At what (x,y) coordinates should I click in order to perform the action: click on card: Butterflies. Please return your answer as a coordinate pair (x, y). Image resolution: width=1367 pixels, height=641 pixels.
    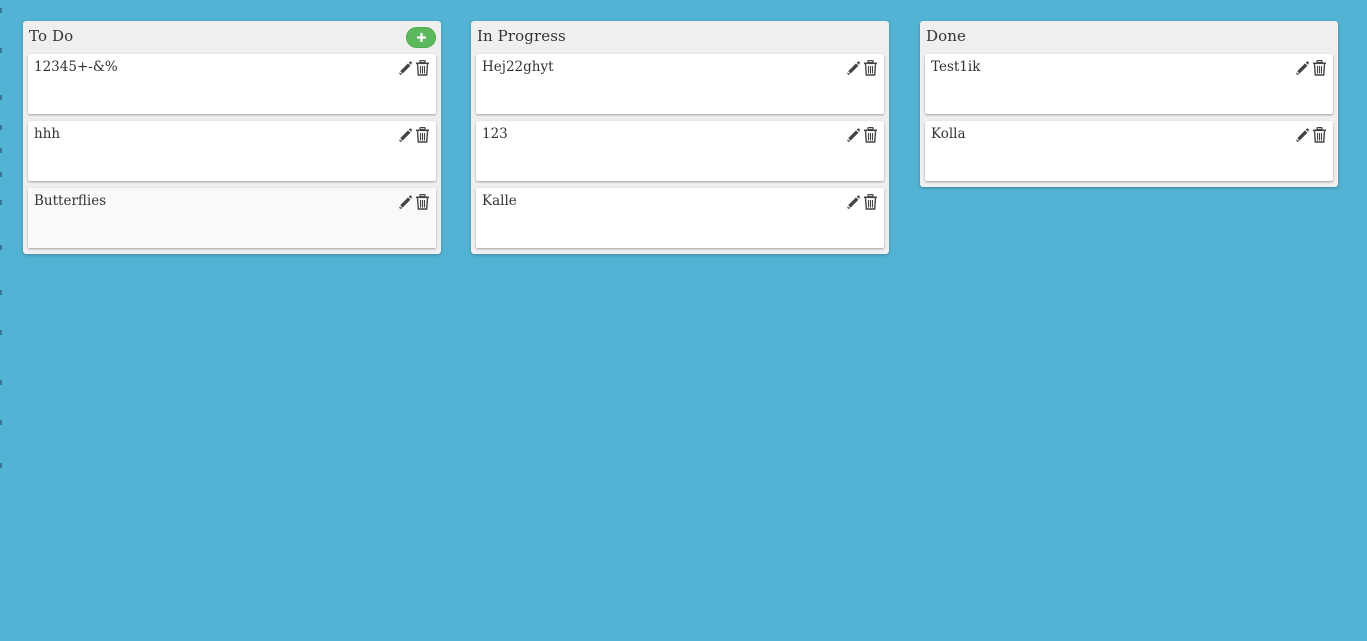
    Looking at the image, I should click on (232, 218).